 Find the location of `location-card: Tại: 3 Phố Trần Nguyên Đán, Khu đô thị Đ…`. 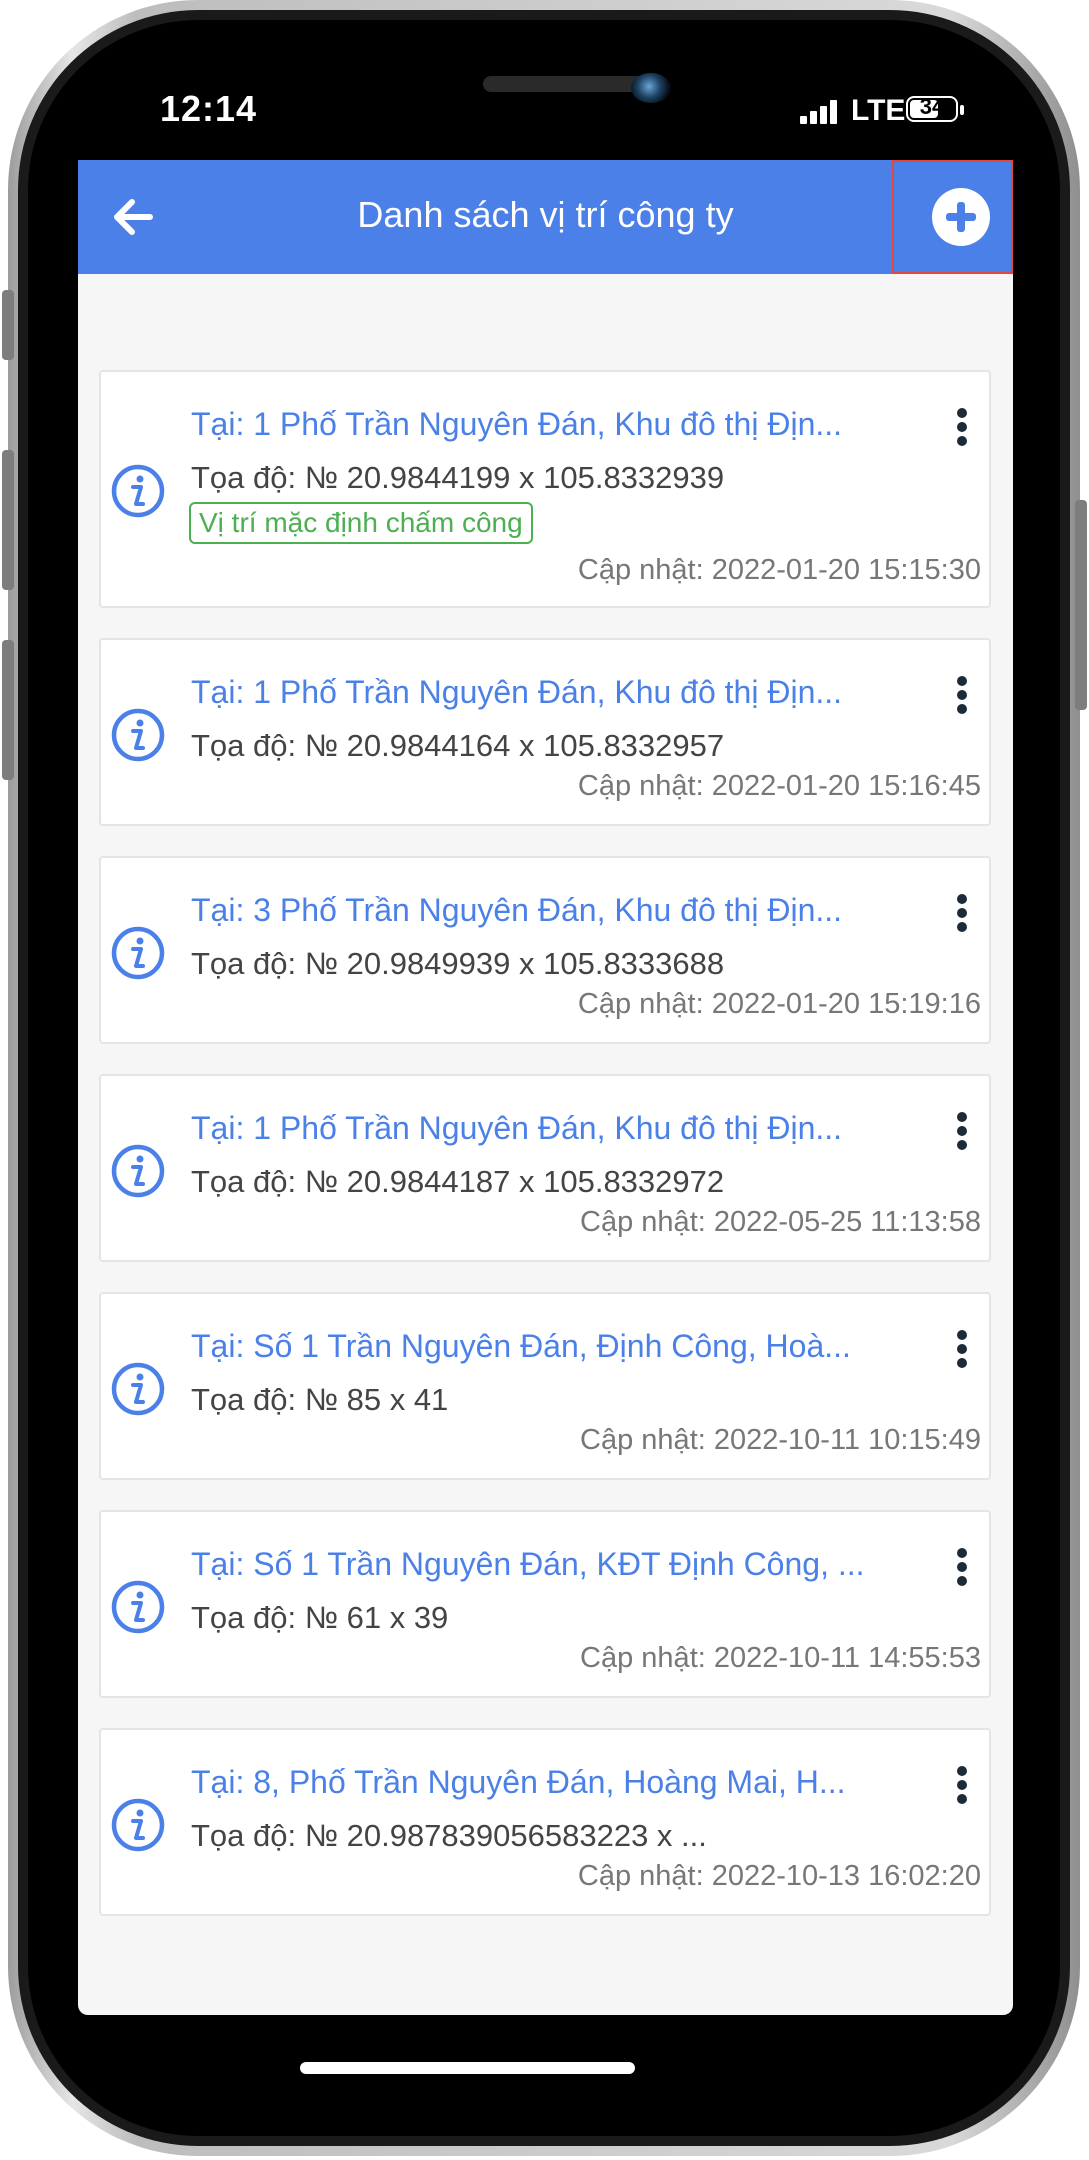

location-card: Tại: 3 Phố Trần Nguyên Đán, Khu đô thị Đ… is located at coordinates (545, 950).